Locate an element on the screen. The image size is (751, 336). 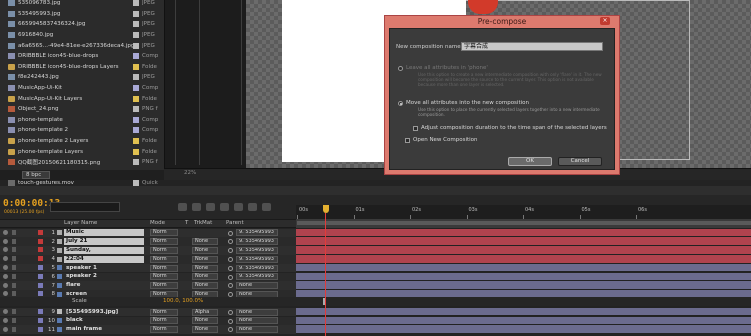
layer-row: 6 speaker 2 Norm None 9. 535495993 is located at coordinates (148, 277).